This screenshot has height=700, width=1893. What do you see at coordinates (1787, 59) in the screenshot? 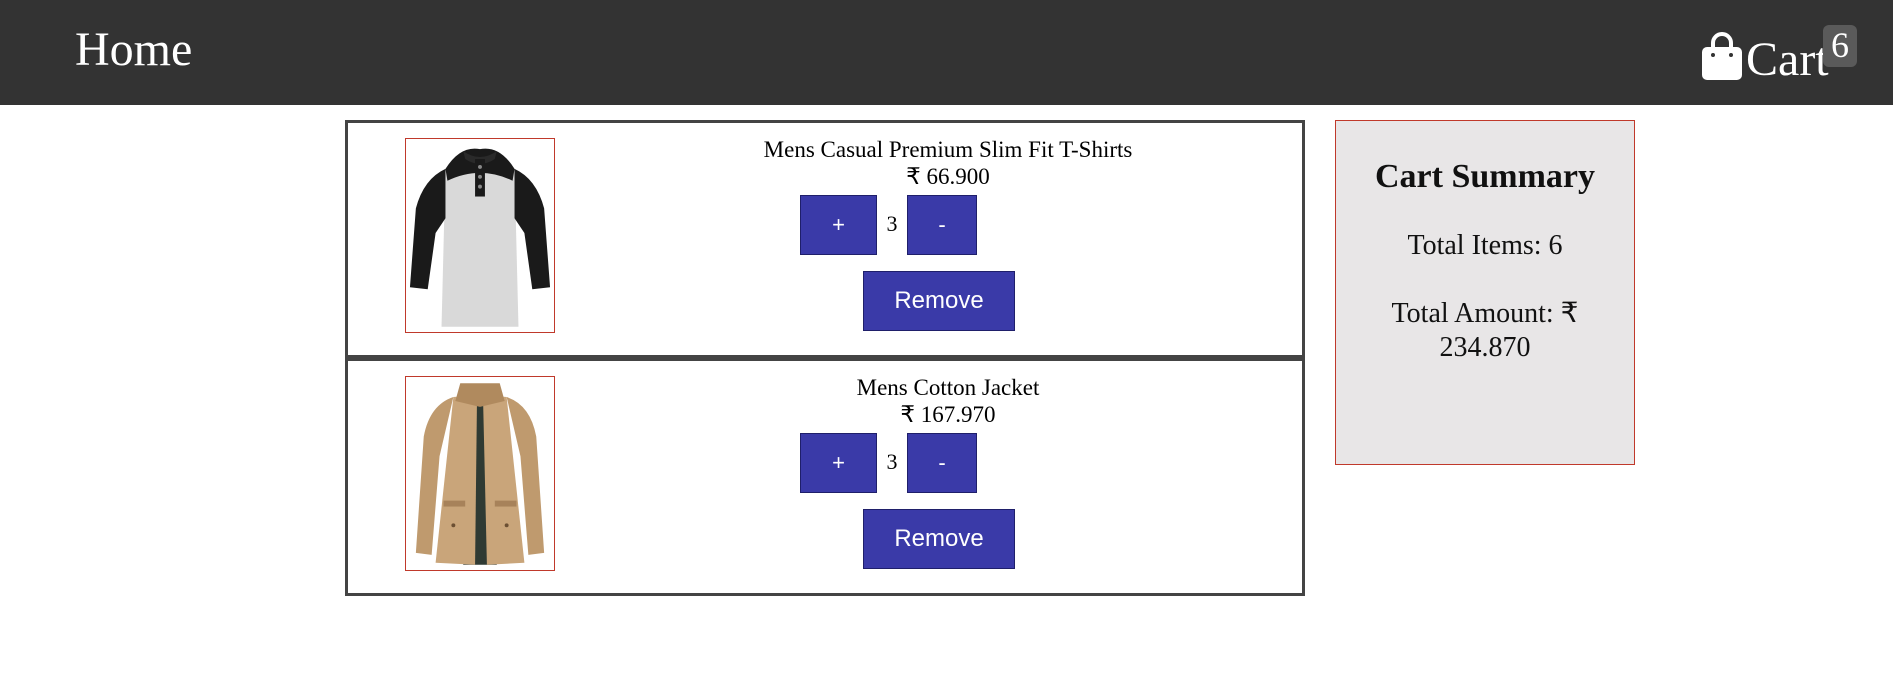
I see `cart-label: Cart` at bounding box center [1787, 59].